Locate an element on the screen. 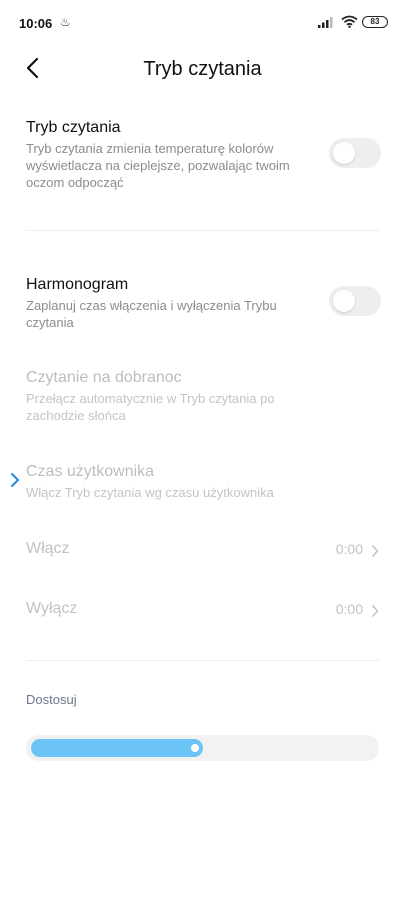 The height and width of the screenshot is (900, 405). slider-fill is located at coordinates (117, 748).